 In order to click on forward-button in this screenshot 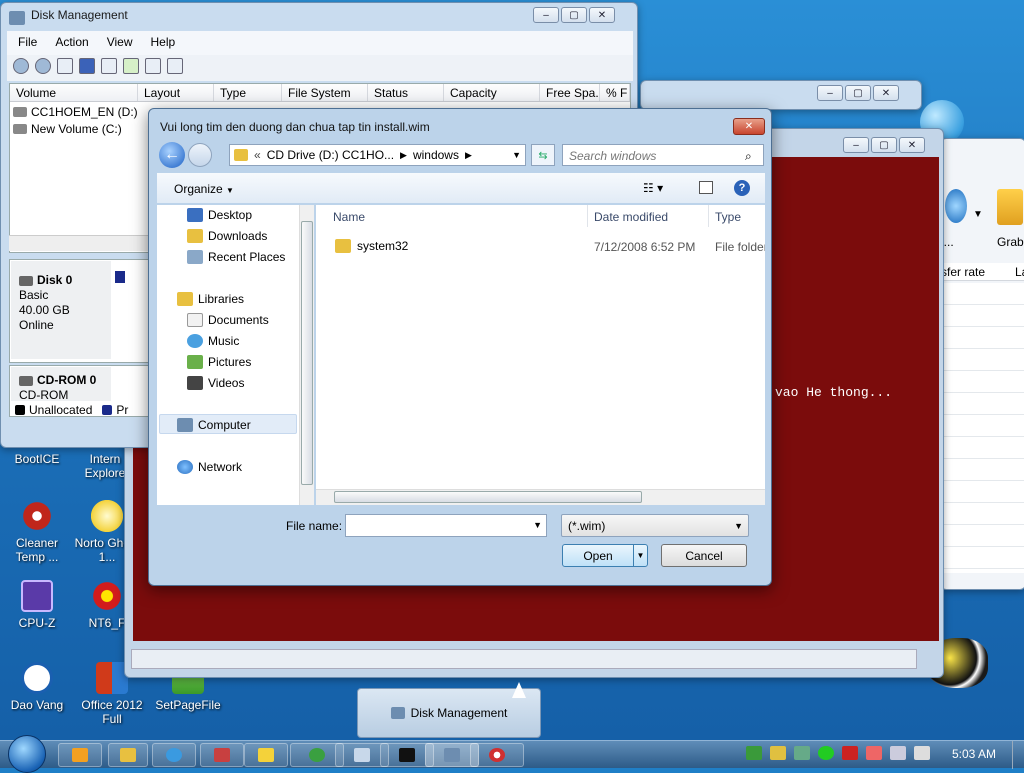, I will do `click(200, 155)`.